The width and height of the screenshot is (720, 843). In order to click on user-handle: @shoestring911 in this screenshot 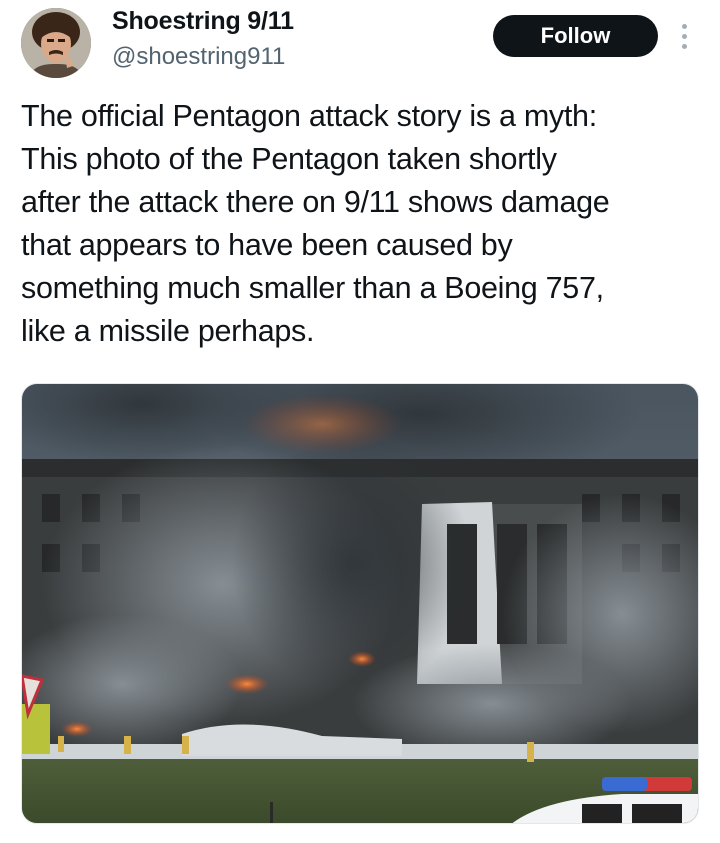, I will do `click(198, 57)`.